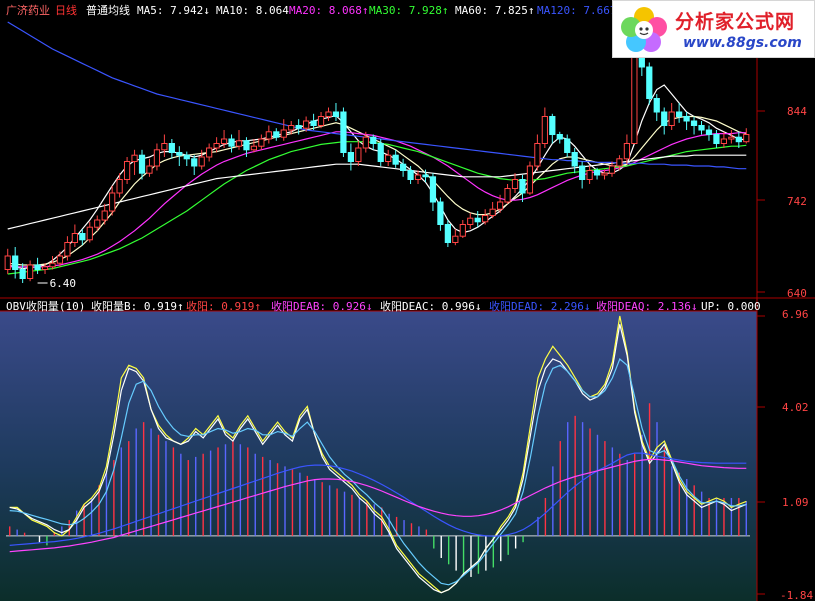 This screenshot has height=601, width=815. I want to click on ma-legend-item: MA30: 7.928↑, so click(408, 10).